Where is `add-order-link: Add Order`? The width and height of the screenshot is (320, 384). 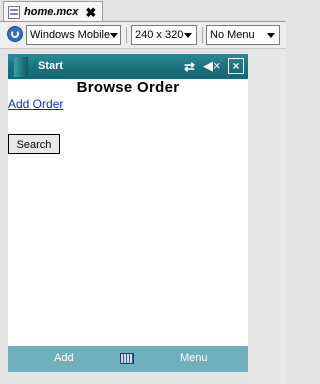
add-order-link: Add Order is located at coordinates (35, 104).